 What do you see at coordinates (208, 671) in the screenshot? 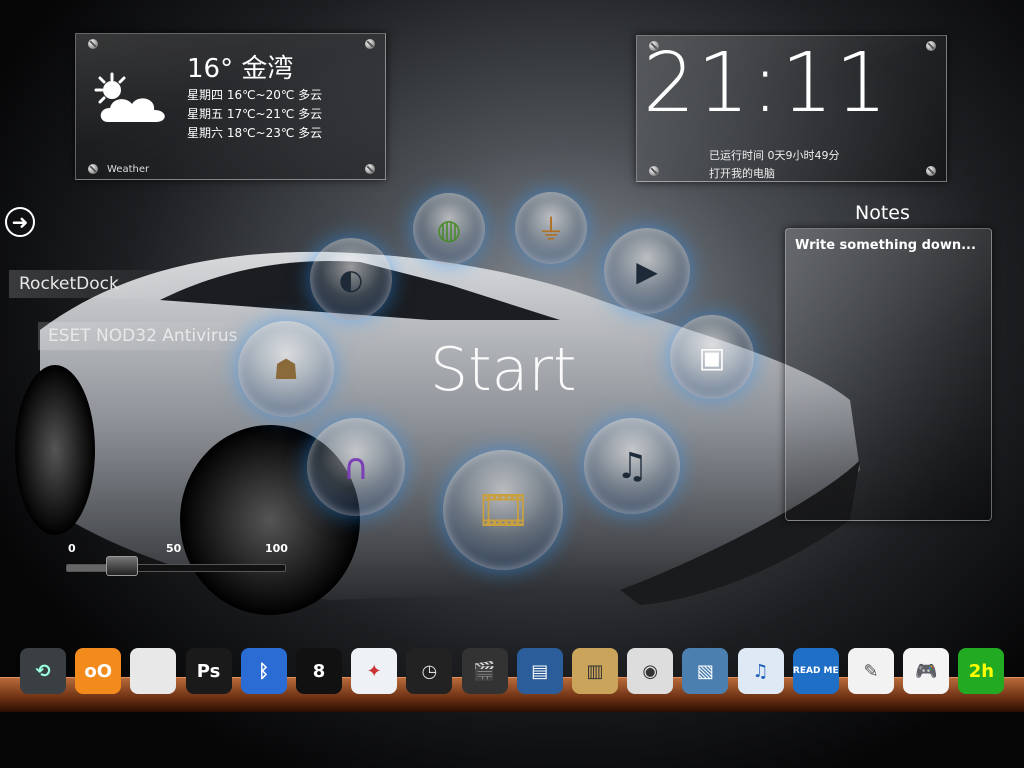
I see `photoshop-icon: Ps` at bounding box center [208, 671].